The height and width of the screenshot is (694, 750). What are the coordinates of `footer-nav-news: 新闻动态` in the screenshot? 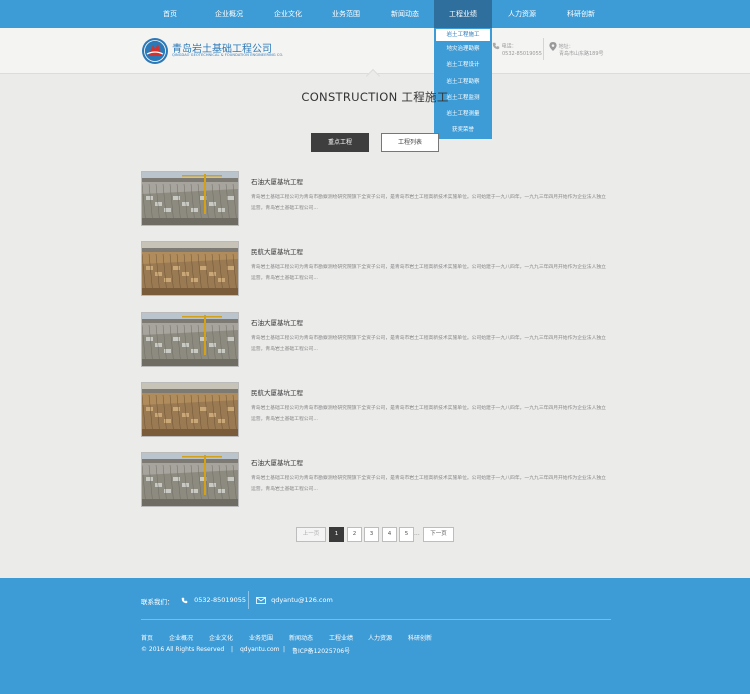 It's located at (301, 637).